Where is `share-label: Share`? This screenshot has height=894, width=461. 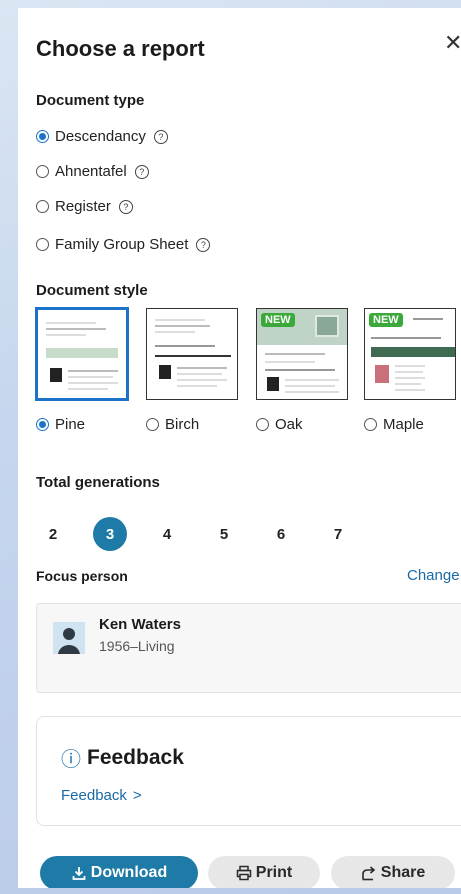
share-label: Share is located at coordinates (403, 872).